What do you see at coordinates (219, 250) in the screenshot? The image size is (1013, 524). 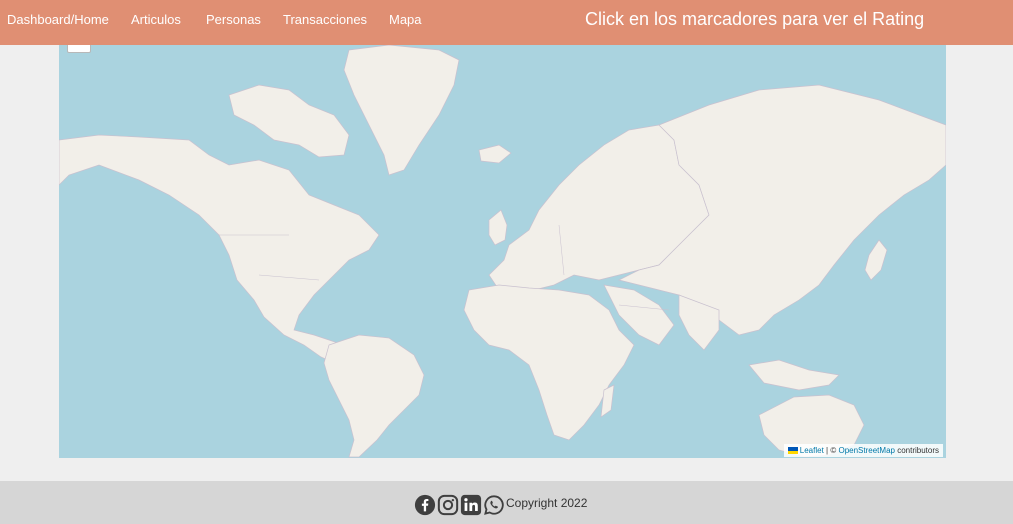 I see `north-america-landmass` at bounding box center [219, 250].